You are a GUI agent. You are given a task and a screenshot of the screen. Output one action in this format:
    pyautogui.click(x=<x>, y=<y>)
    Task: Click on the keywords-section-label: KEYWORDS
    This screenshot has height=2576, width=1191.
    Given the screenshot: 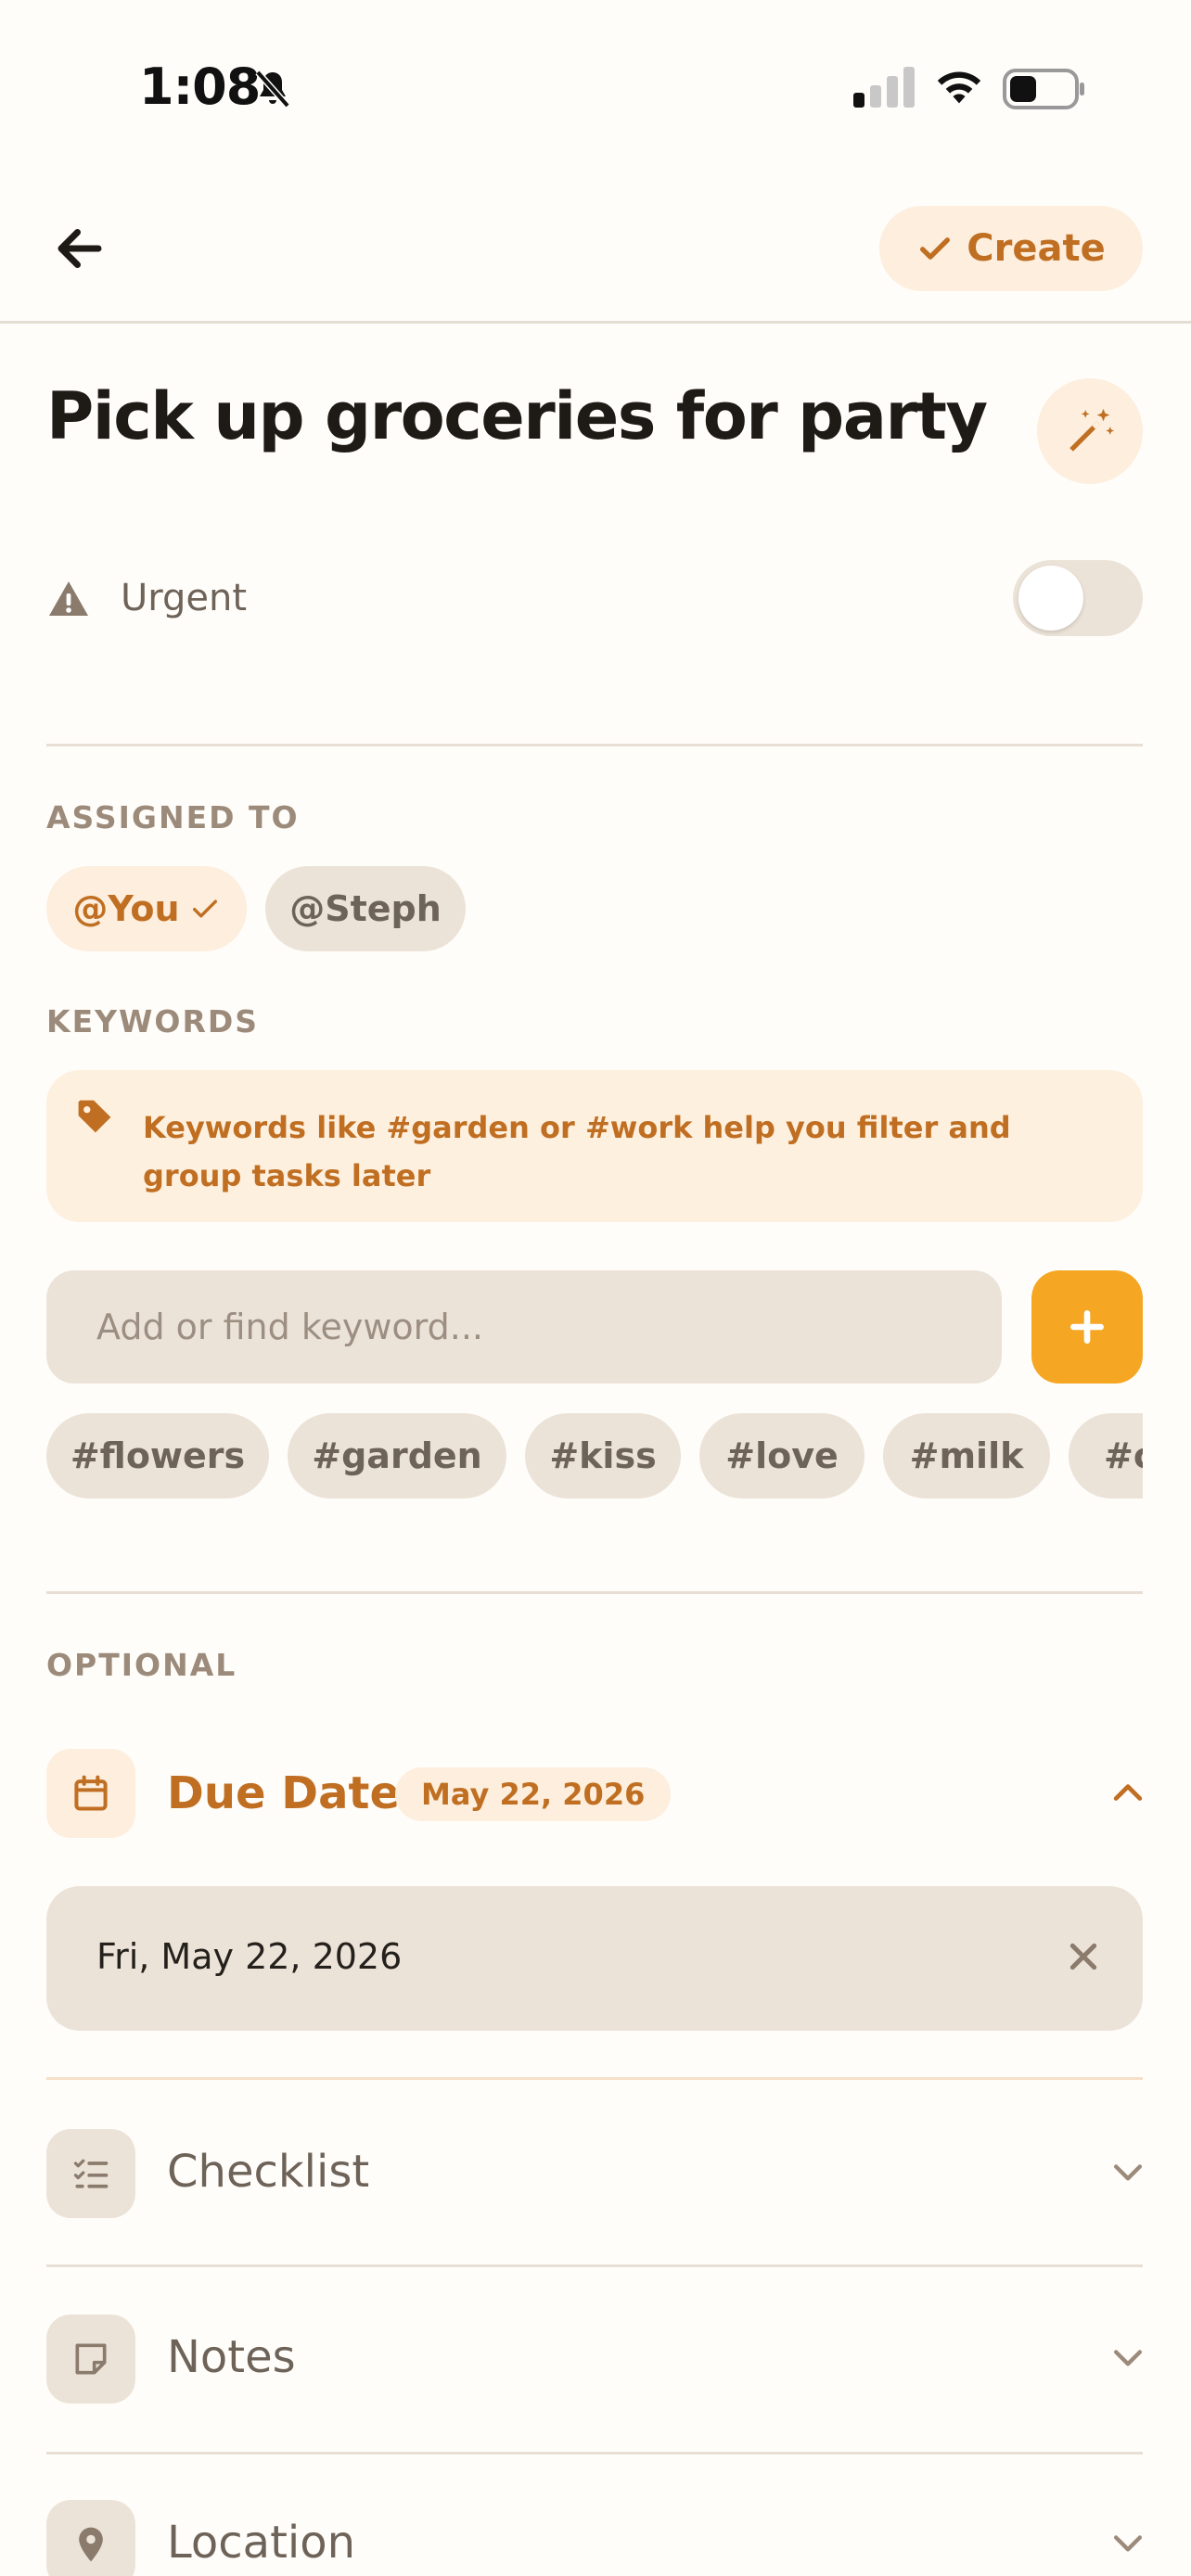 What is the action you would take?
    pyautogui.click(x=153, y=1021)
    